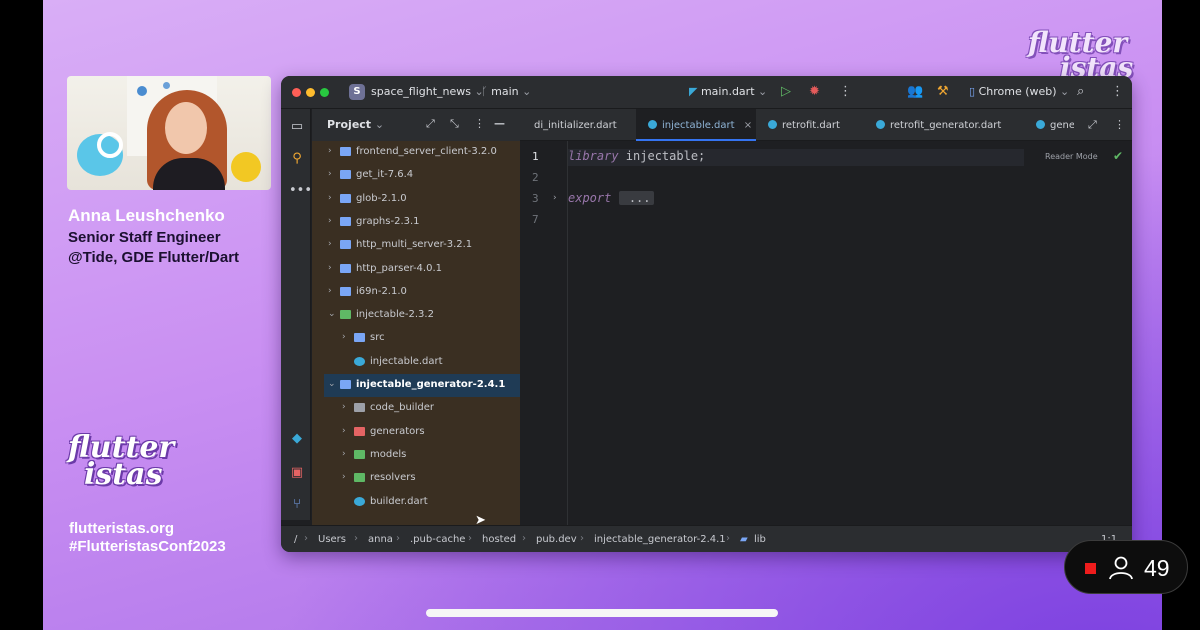  Describe the element at coordinates (810, 125) in the screenshot. I see `tab-retrofit: retrofit.dart` at that location.